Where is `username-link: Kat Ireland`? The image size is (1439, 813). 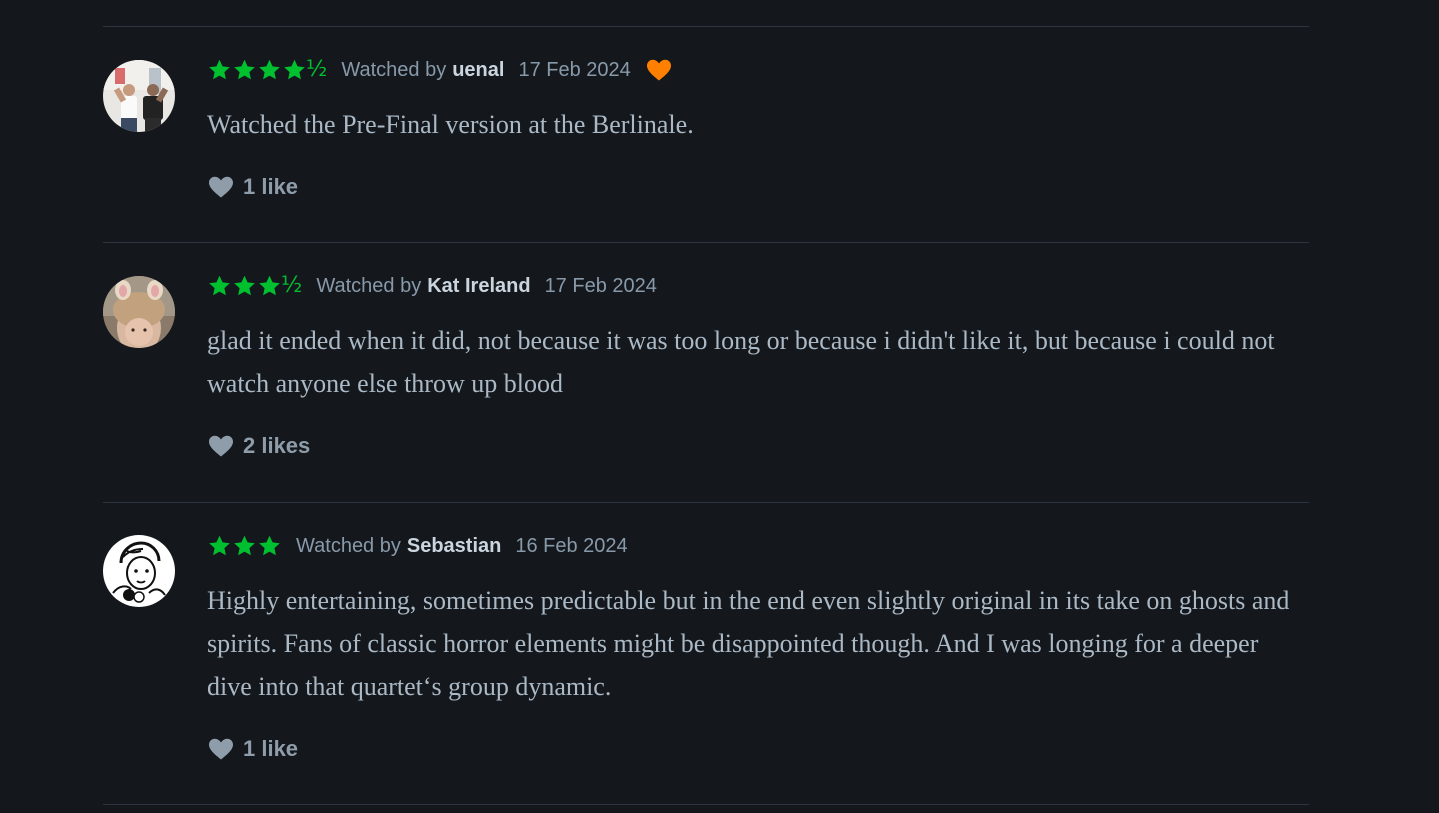 username-link: Kat Ireland is located at coordinates (478, 286).